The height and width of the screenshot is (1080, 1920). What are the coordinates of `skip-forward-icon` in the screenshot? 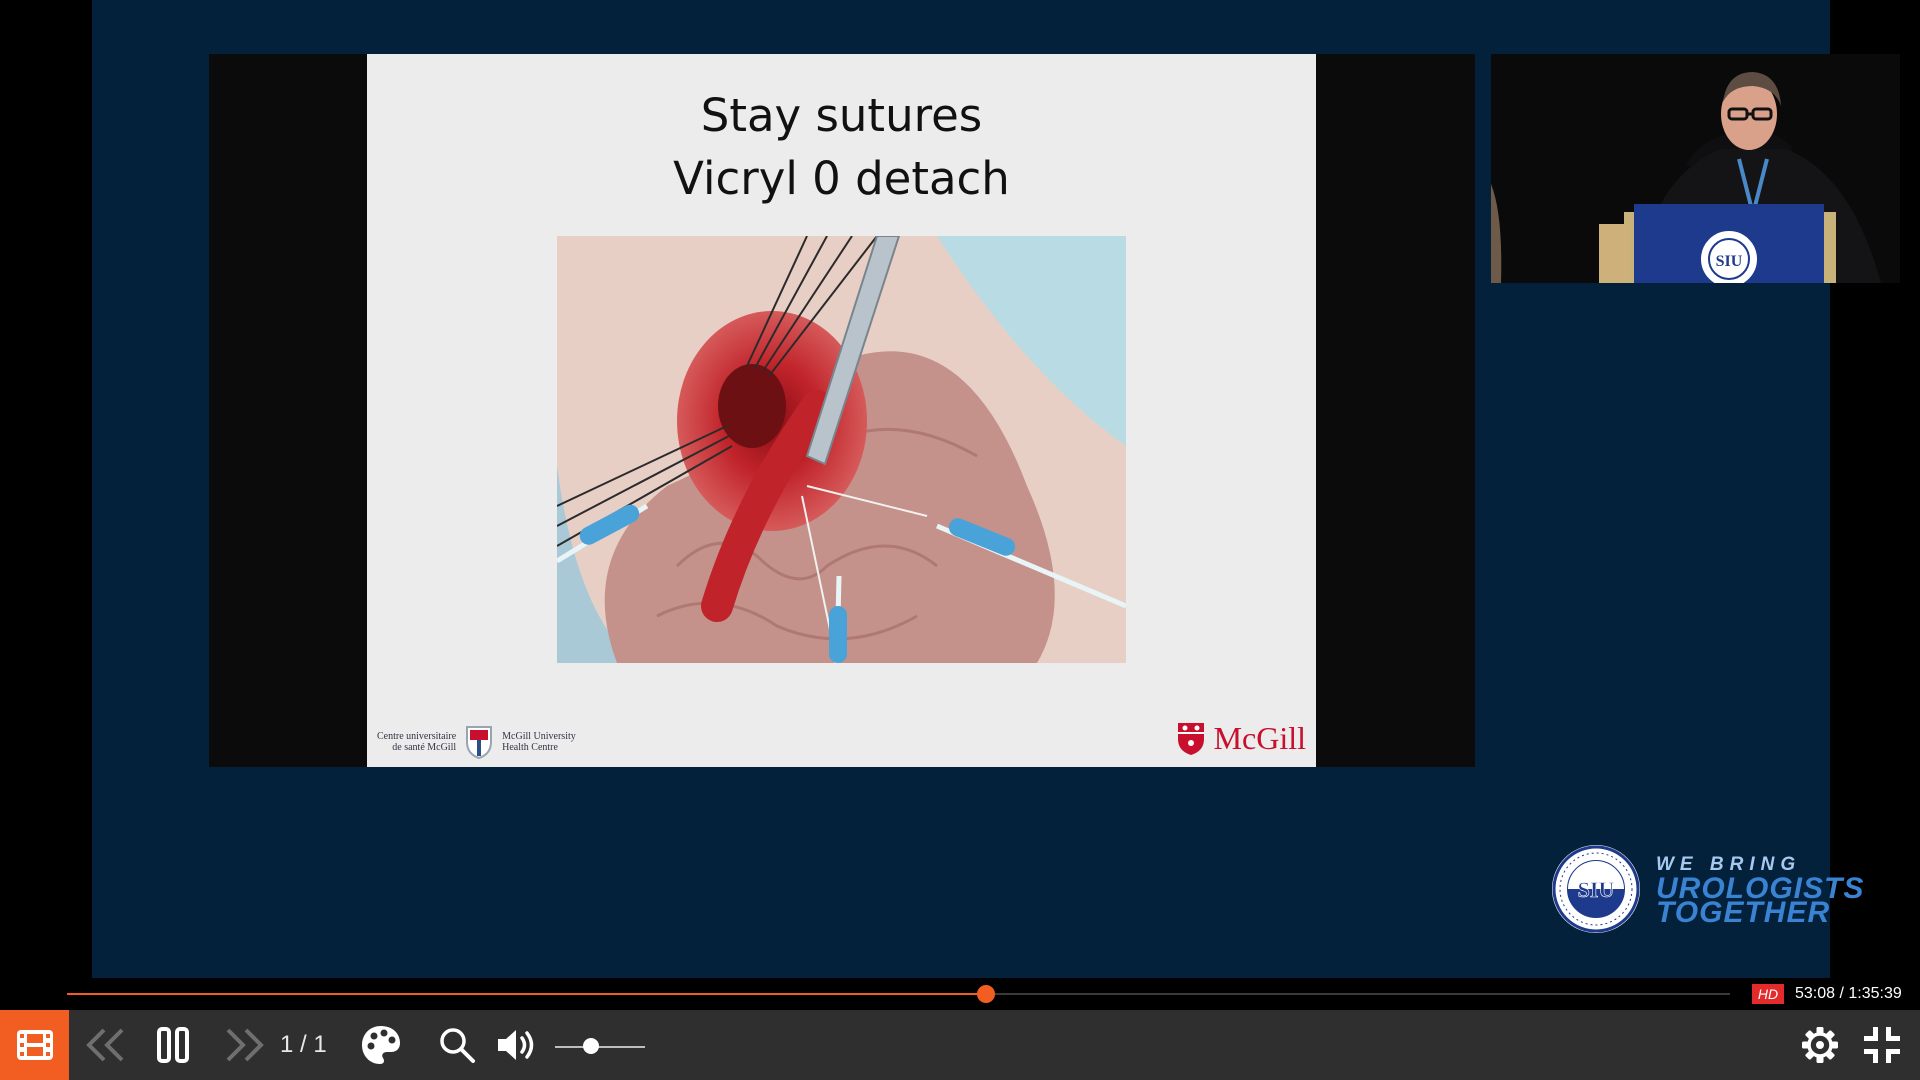 It's located at (245, 1045).